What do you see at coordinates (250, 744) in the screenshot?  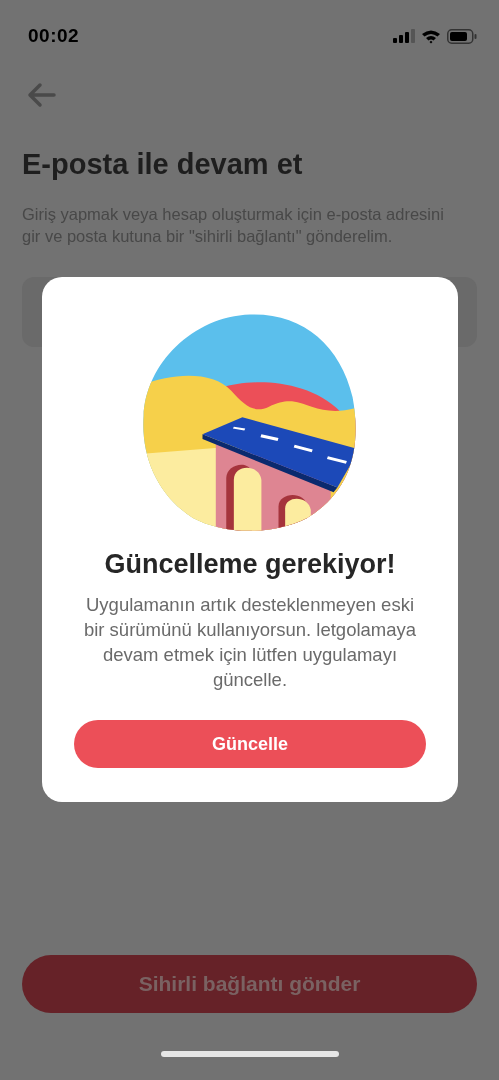 I see `update-button: Güncelle` at bounding box center [250, 744].